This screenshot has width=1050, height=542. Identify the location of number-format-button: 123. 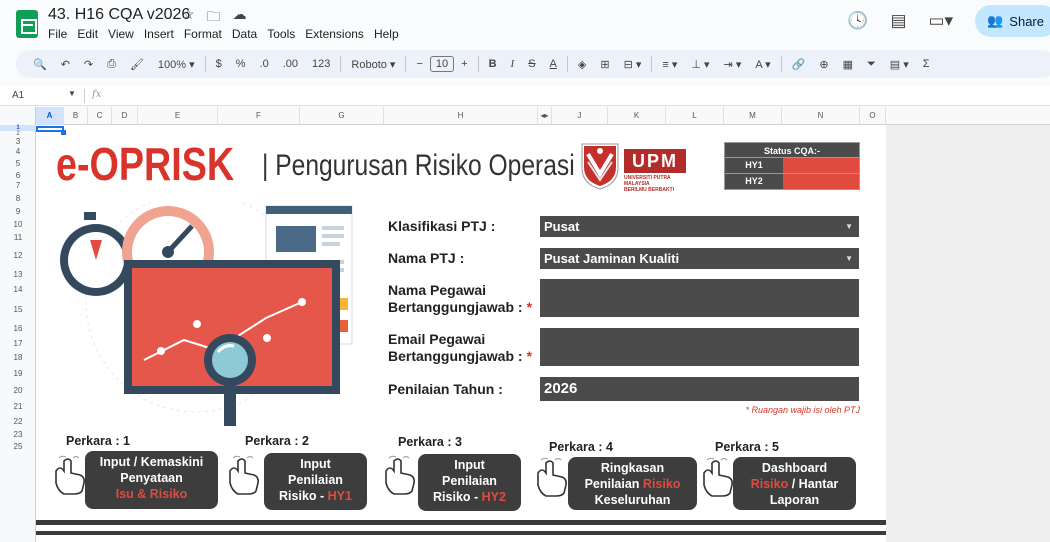
(321, 64).